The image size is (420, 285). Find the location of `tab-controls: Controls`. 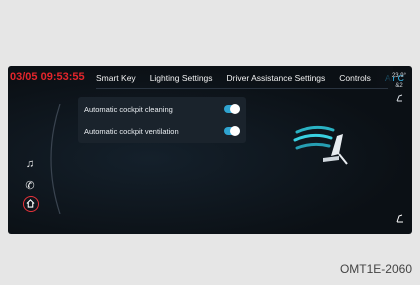

tab-controls: Controls is located at coordinates (355, 81).